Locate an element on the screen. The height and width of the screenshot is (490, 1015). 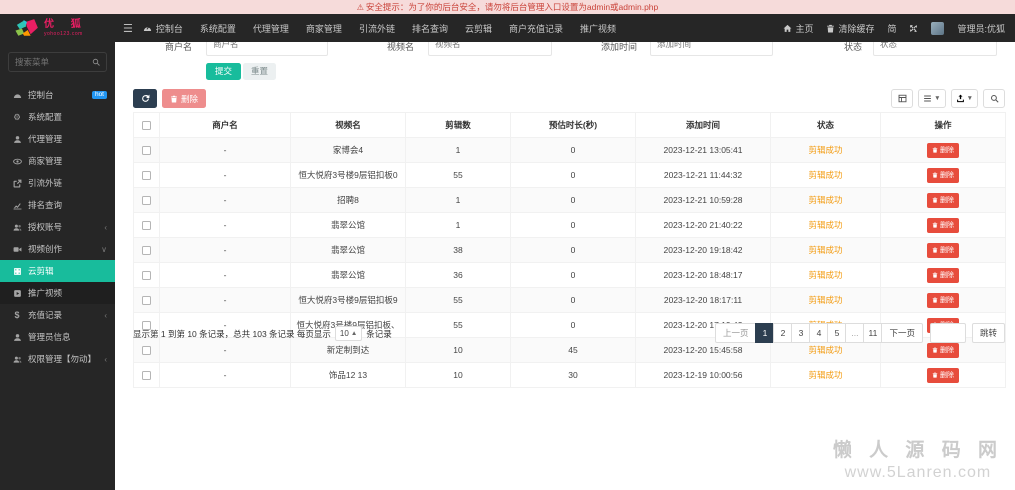
sidebar-item-console: 控制台 hot is located at coordinates (57, 95).